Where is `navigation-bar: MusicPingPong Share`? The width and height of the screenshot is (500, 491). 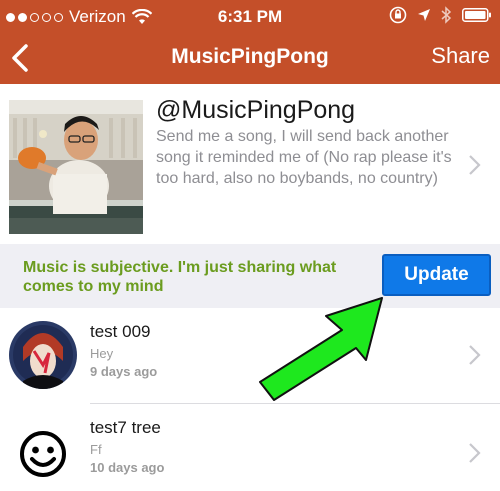
navigation-bar: MusicPingPong Share is located at coordinates (250, 59).